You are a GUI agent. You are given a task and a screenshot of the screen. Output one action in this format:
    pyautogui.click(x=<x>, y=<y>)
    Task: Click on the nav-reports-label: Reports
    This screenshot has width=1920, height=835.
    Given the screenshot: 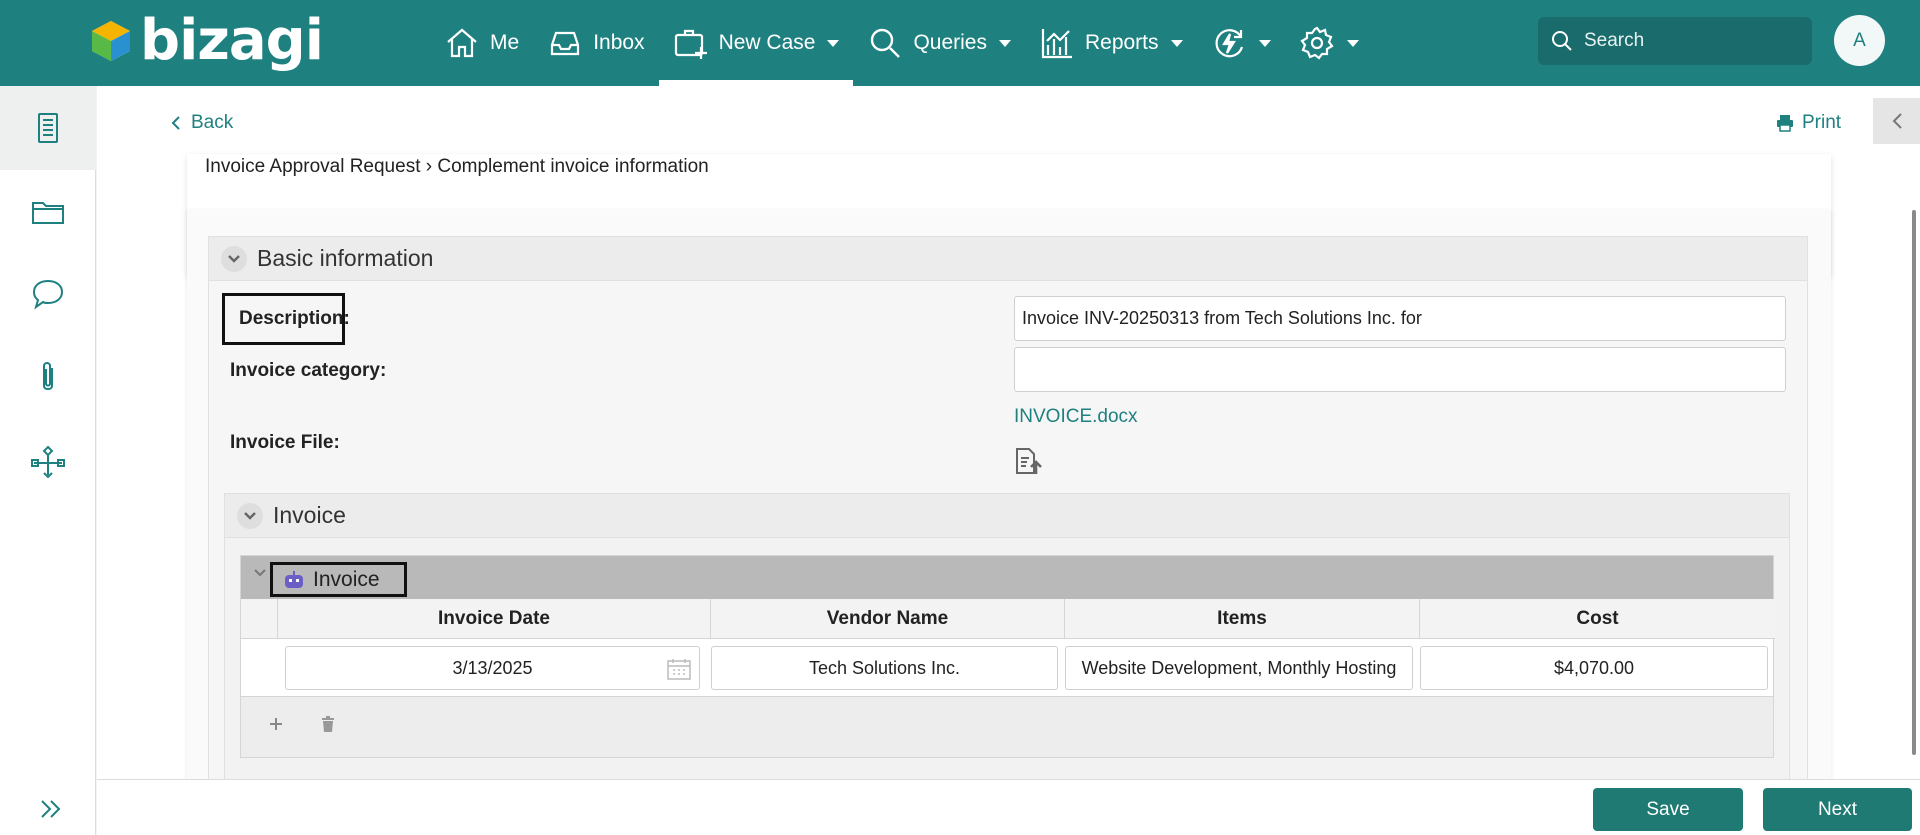 What is the action you would take?
    pyautogui.click(x=1121, y=42)
    